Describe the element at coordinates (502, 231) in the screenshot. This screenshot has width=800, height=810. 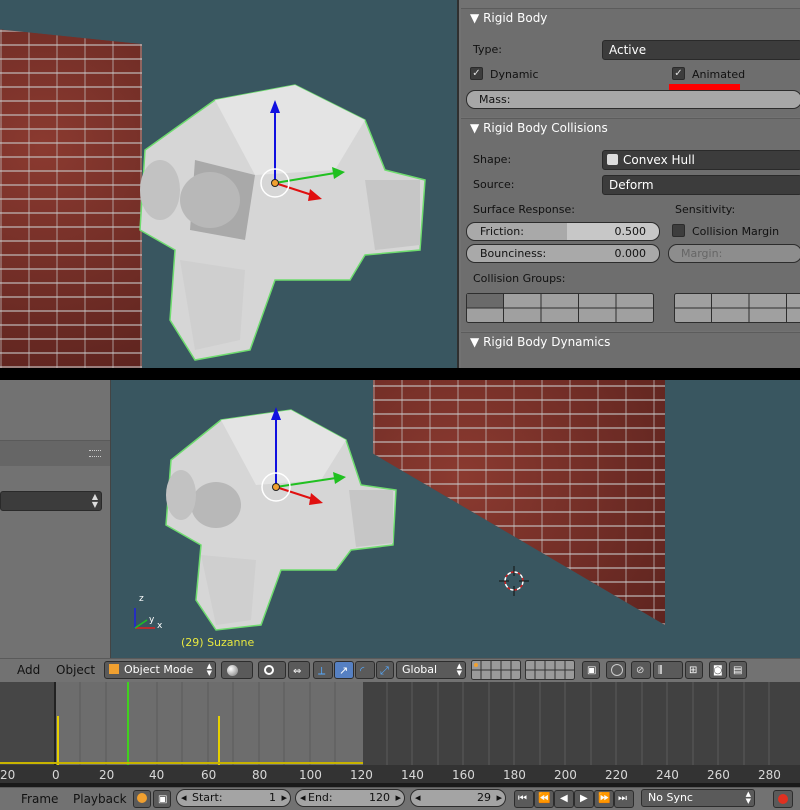
I see `friction-label: Friction:` at that location.